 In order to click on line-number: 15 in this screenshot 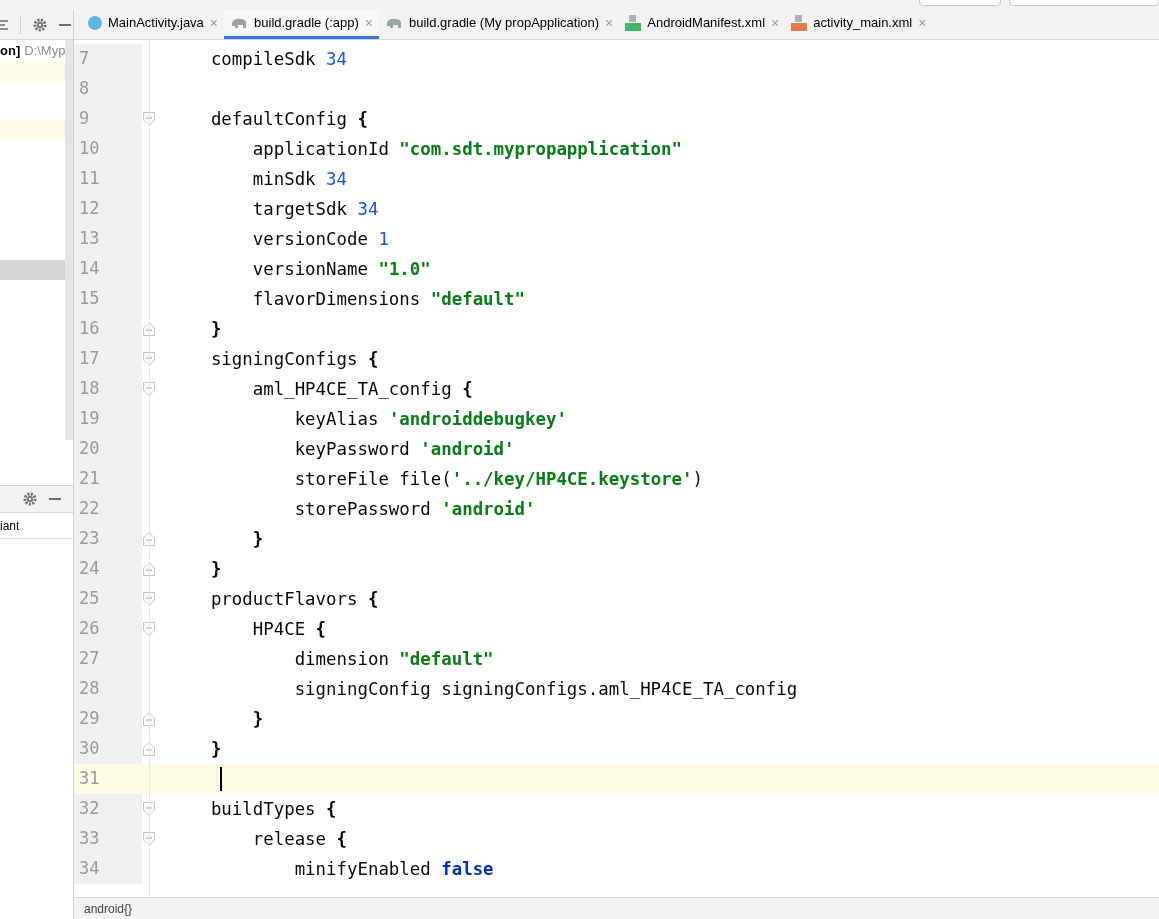, I will do `click(89, 299)`.